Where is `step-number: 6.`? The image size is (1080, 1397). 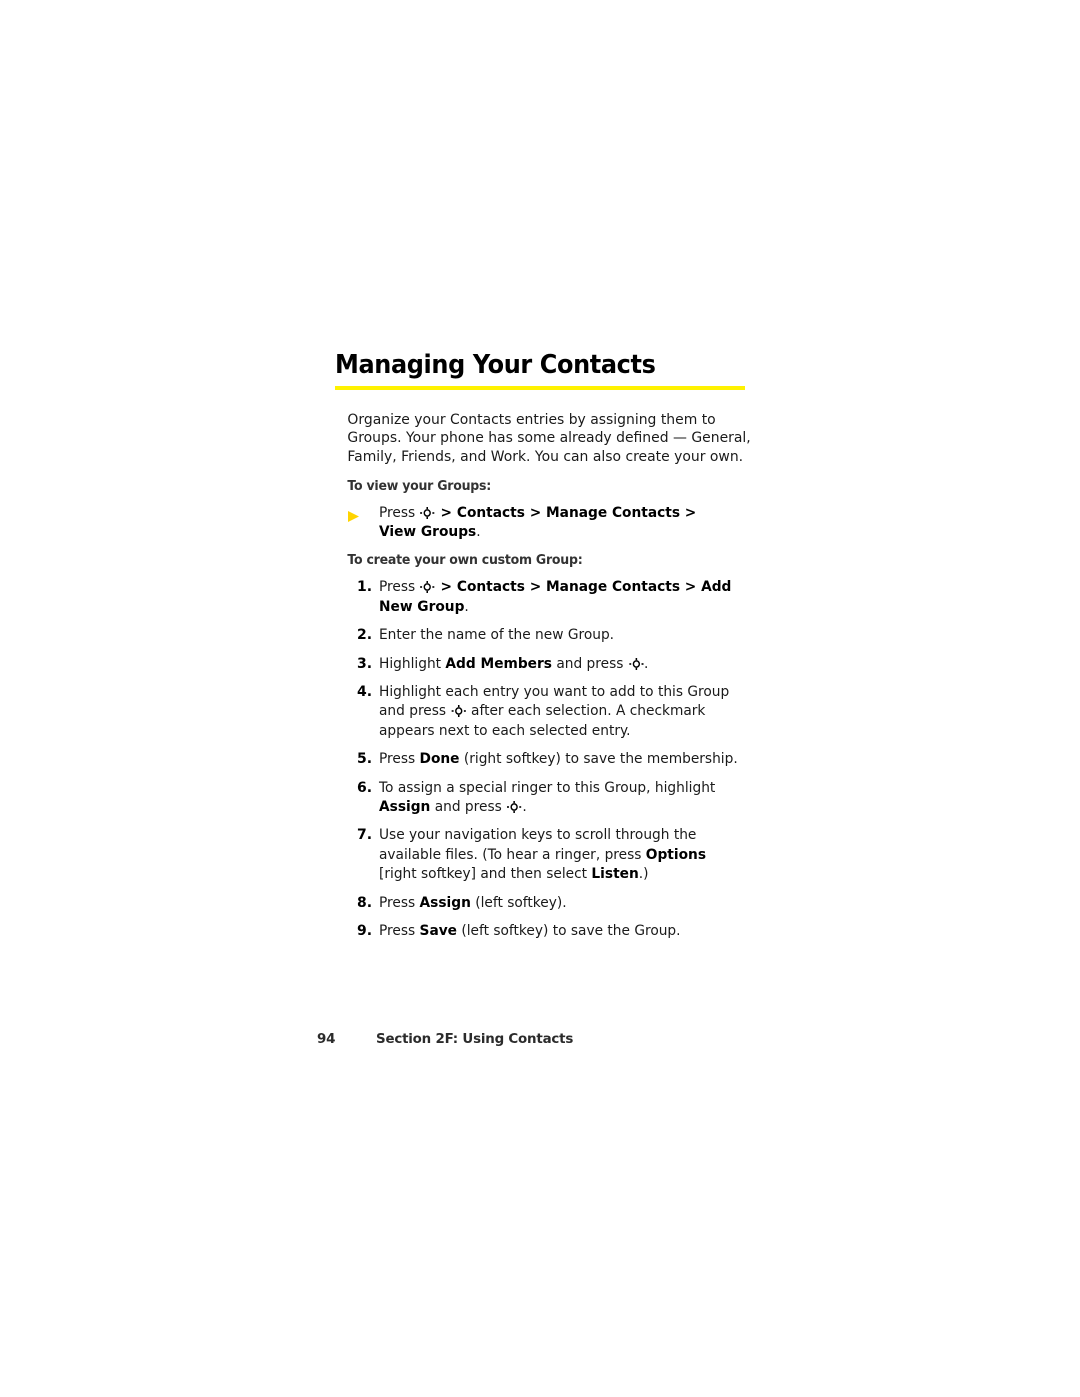 step-number: 6. is located at coordinates (365, 787).